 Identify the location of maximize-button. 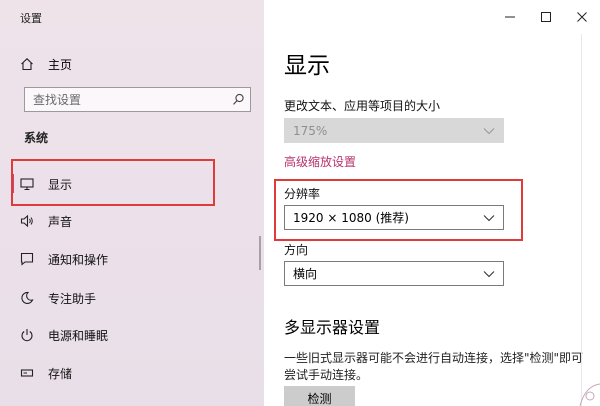
(546, 17).